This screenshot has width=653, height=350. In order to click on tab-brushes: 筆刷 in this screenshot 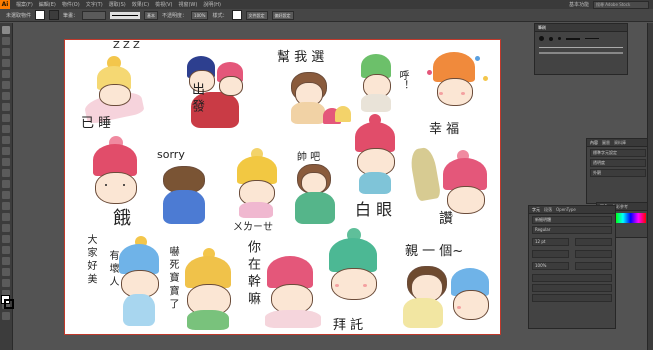, I will do `click(542, 28)`.